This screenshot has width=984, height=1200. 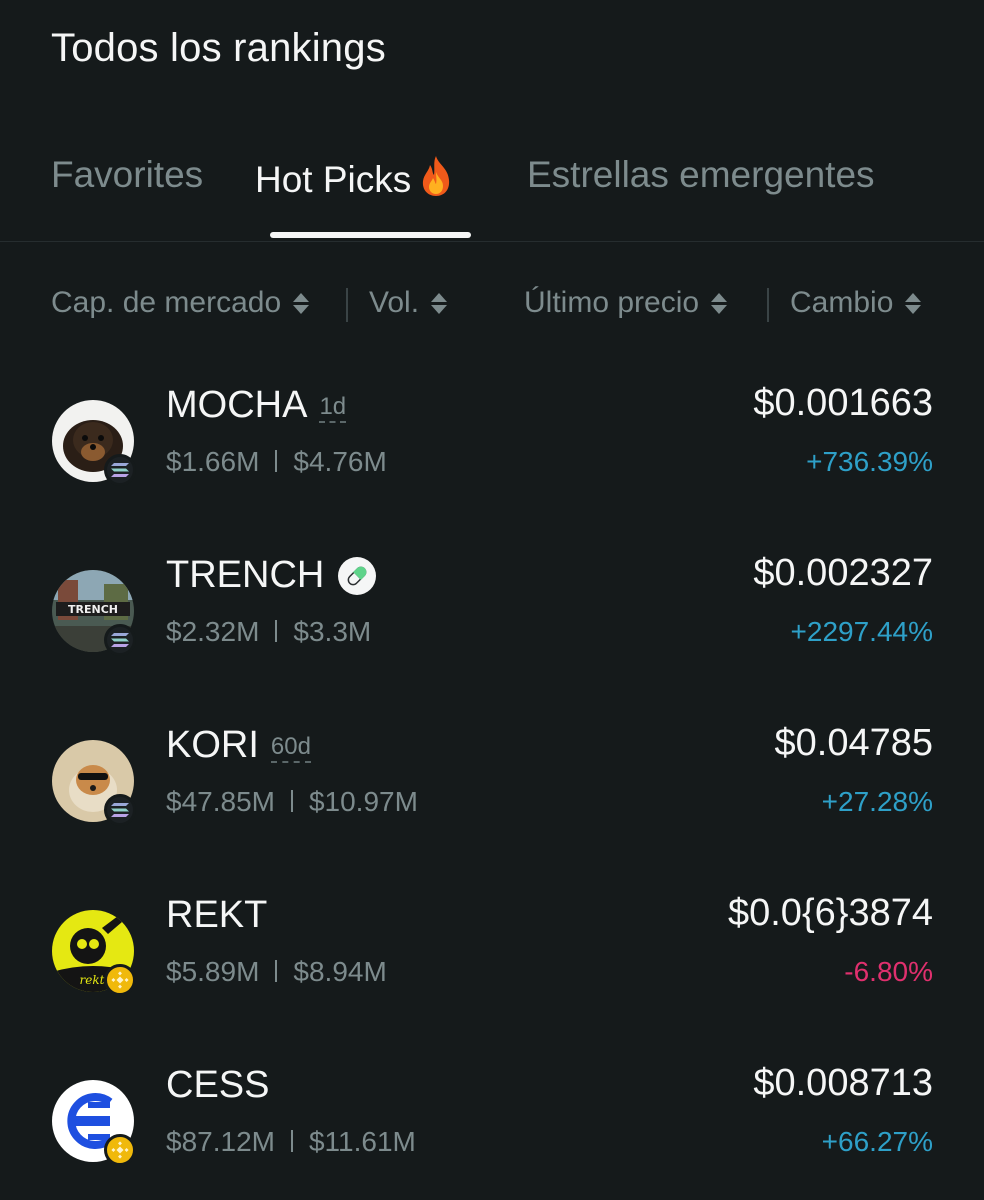 What do you see at coordinates (220, 1141) in the screenshot?
I see `market-cap-value: $87.12M` at bounding box center [220, 1141].